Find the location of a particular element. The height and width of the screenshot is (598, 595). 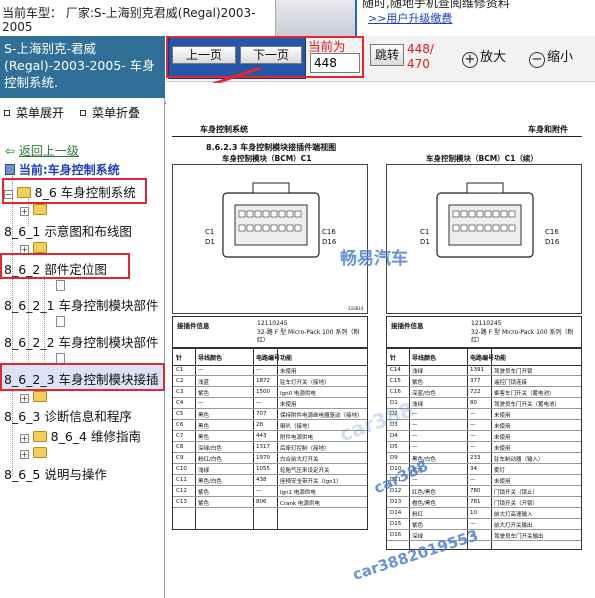

tree-item-label: 8_6_2_1 车身控制模块部件 is located at coordinates (81, 305).